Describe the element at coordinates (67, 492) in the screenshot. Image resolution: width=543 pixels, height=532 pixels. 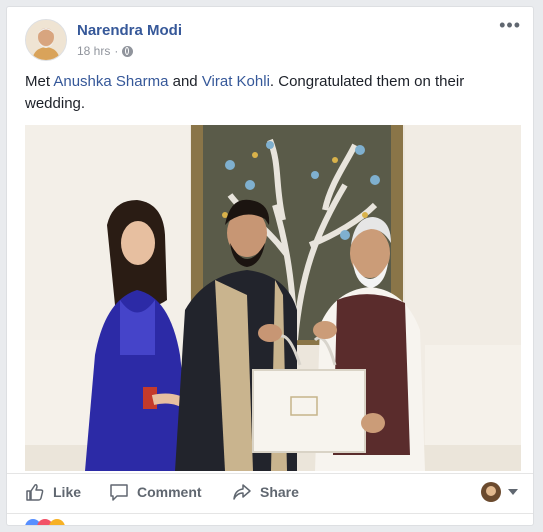
I see `like-label: Like` at that location.